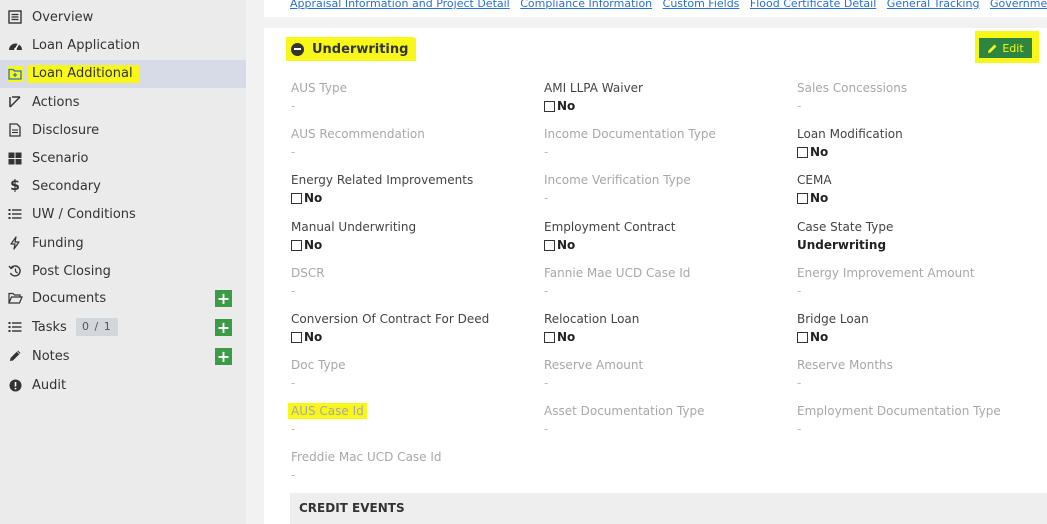 The image size is (1047, 524). I want to click on sidebar-item-label: UW / Conditions, so click(84, 214).